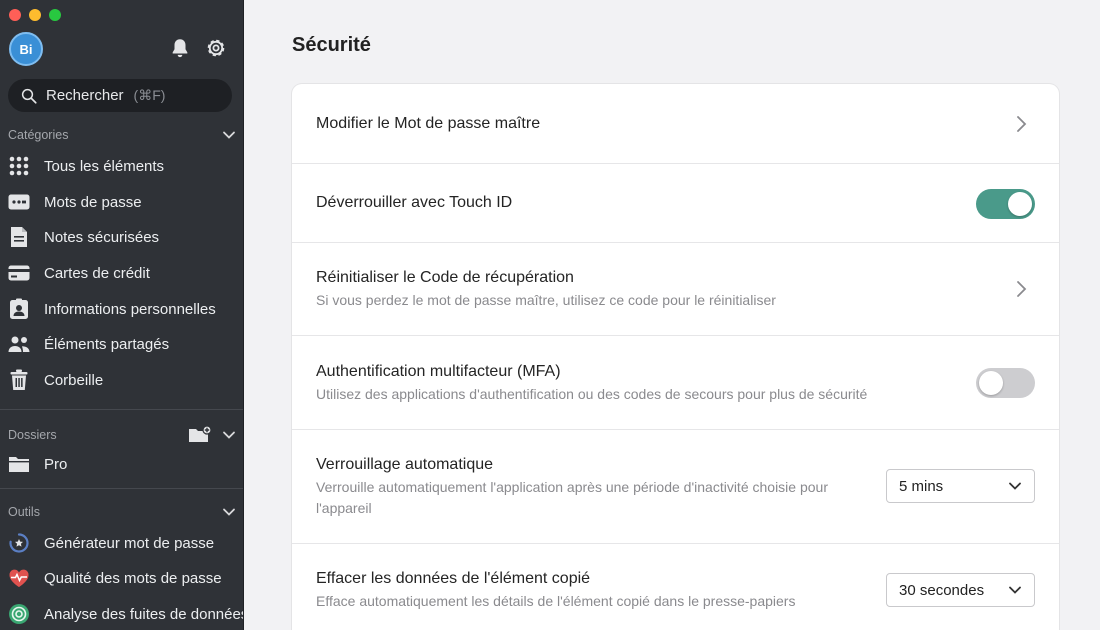 Image resolution: width=1100 pixels, height=630 pixels. What do you see at coordinates (149, 95) in the screenshot?
I see `search-shortcut: (⌘F)` at bounding box center [149, 95].